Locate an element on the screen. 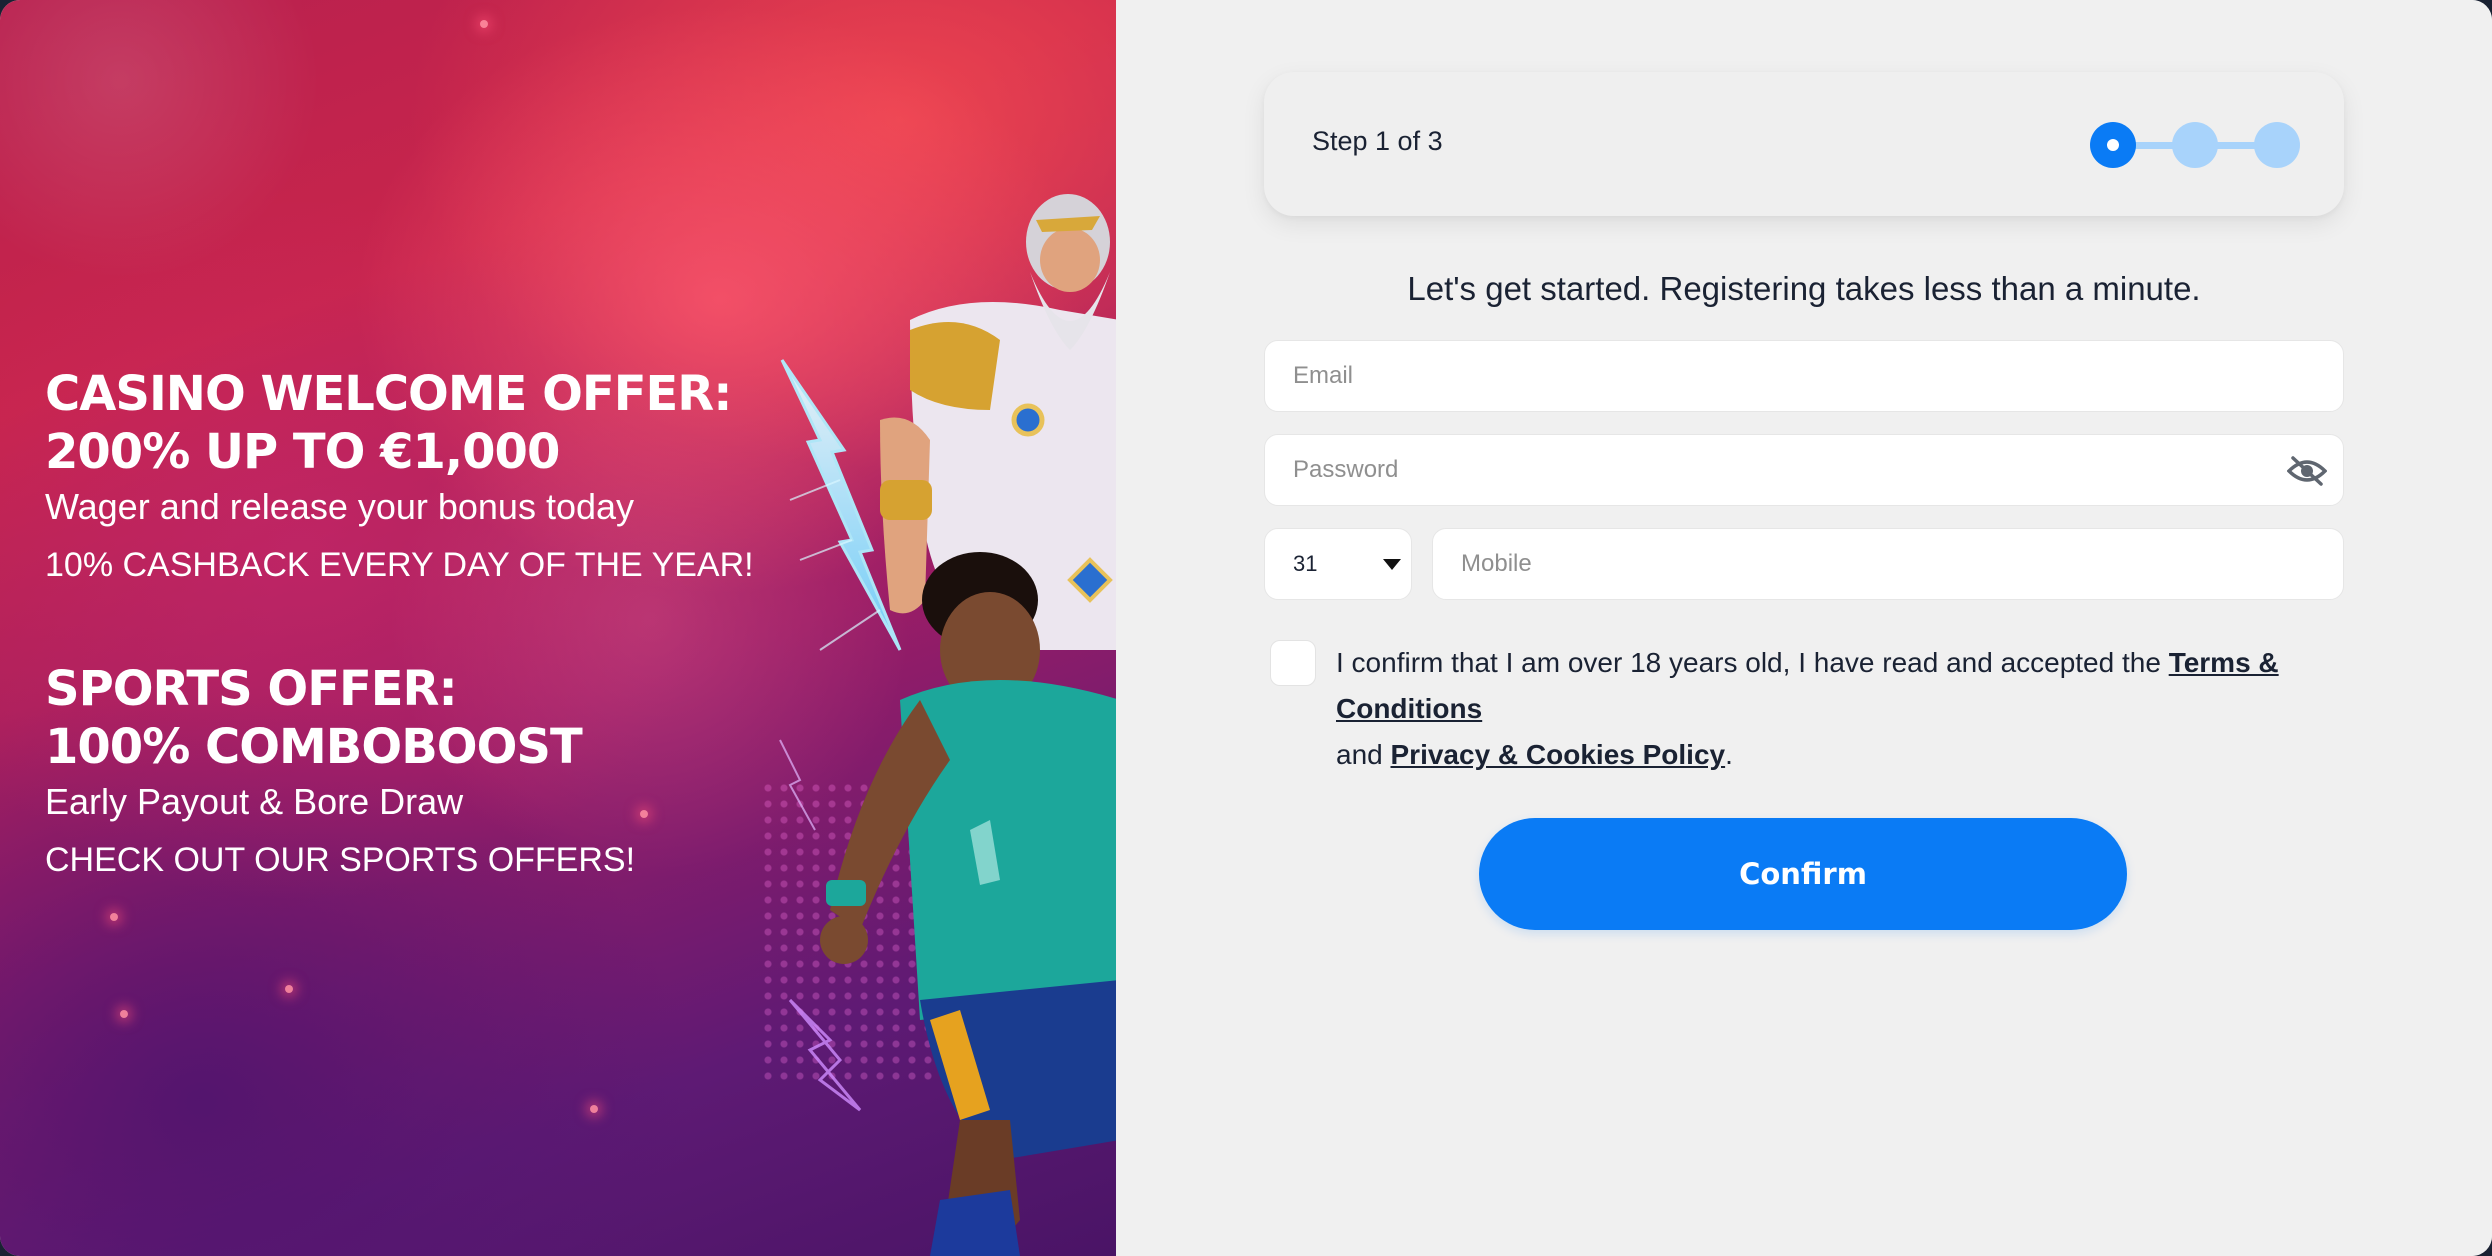  consent-text-part3: . is located at coordinates (1729, 754).